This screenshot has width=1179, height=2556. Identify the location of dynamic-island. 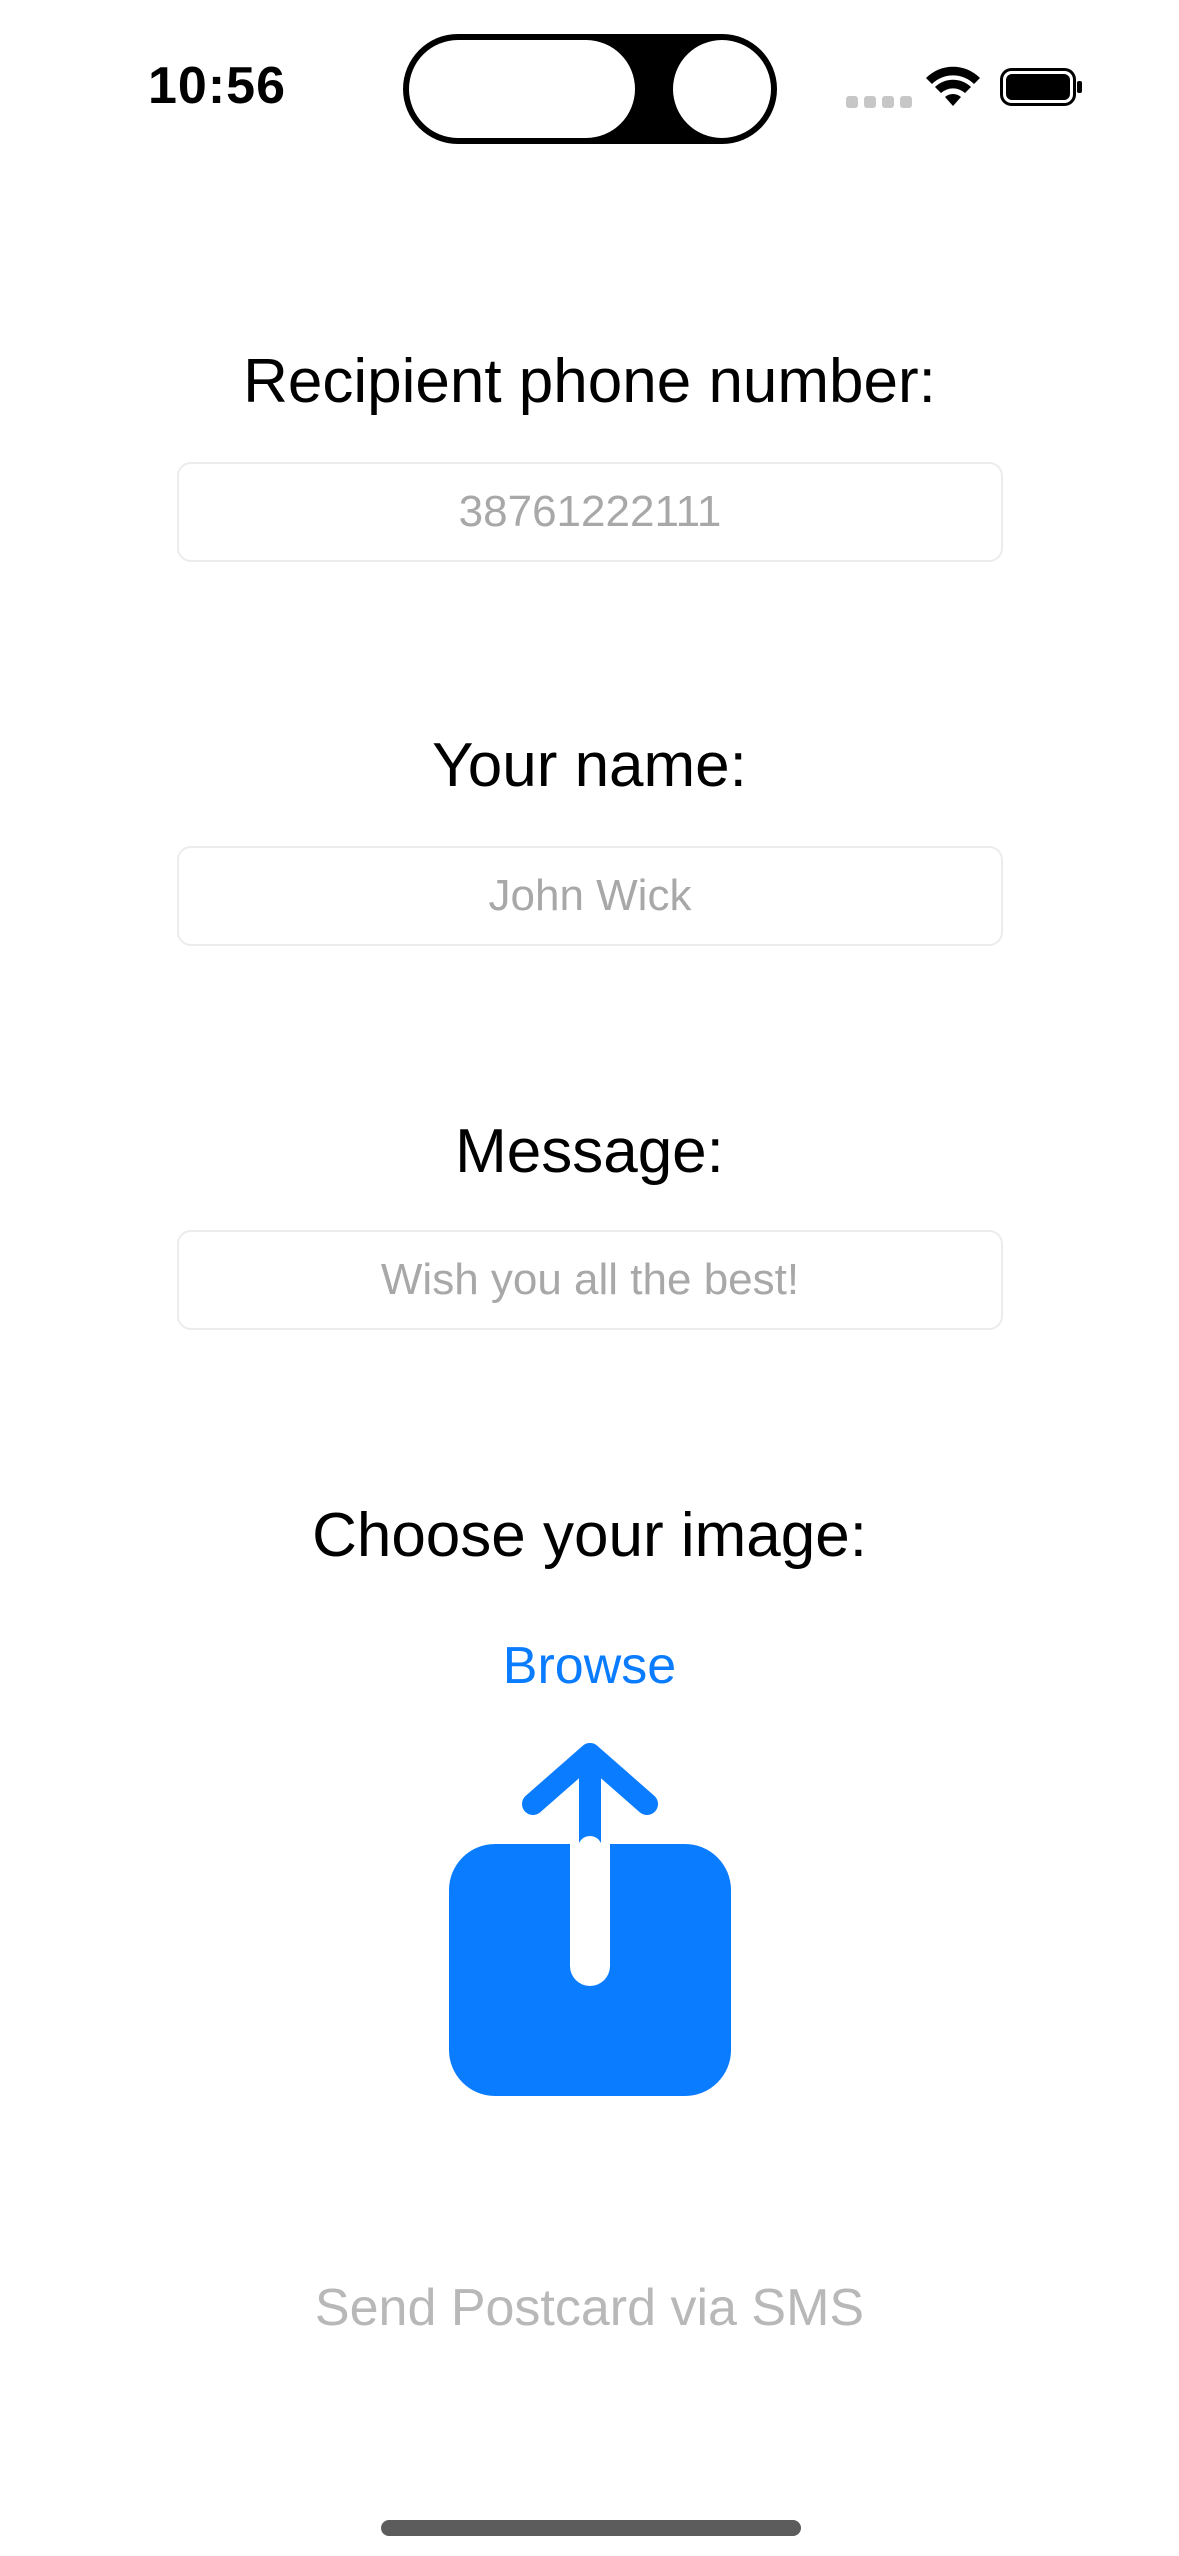
(590, 89).